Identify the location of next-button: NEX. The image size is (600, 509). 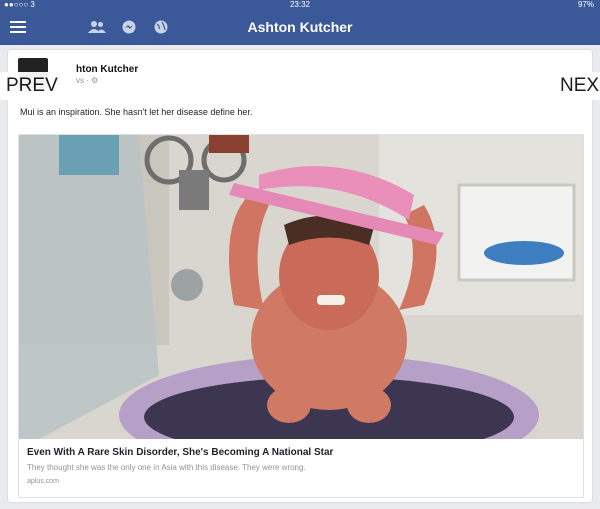
(578, 86).